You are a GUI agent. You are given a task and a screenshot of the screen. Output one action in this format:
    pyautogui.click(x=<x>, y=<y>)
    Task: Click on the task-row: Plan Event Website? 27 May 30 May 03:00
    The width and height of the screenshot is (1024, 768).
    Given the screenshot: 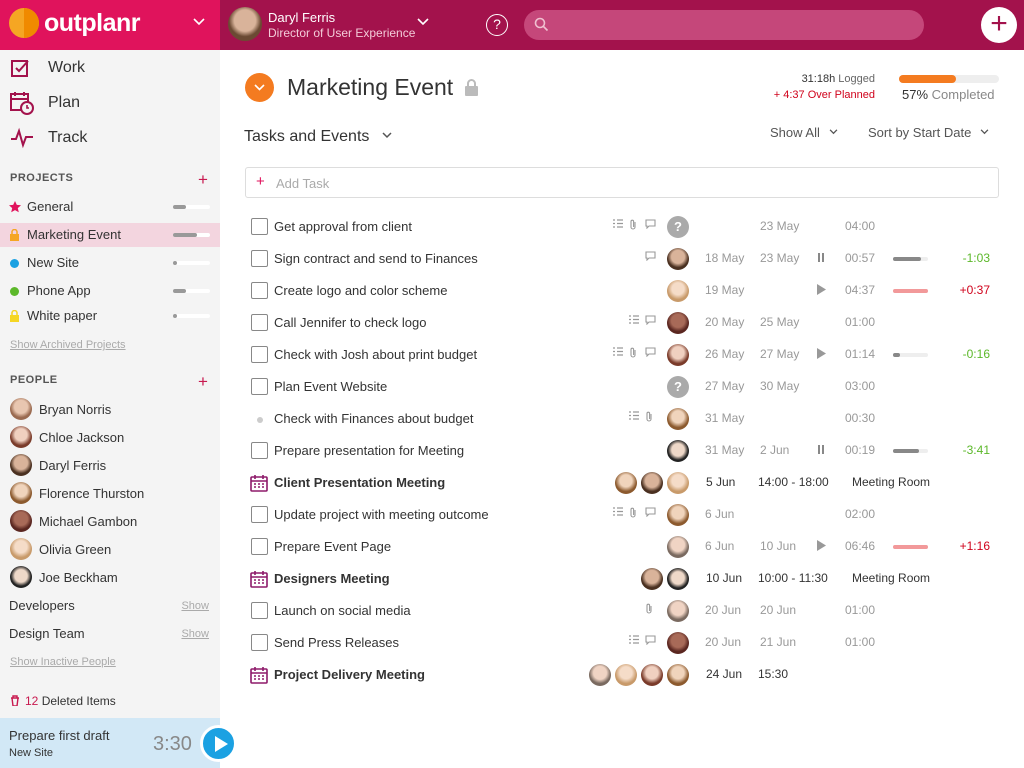 What is the action you would take?
    pyautogui.click(x=625, y=387)
    